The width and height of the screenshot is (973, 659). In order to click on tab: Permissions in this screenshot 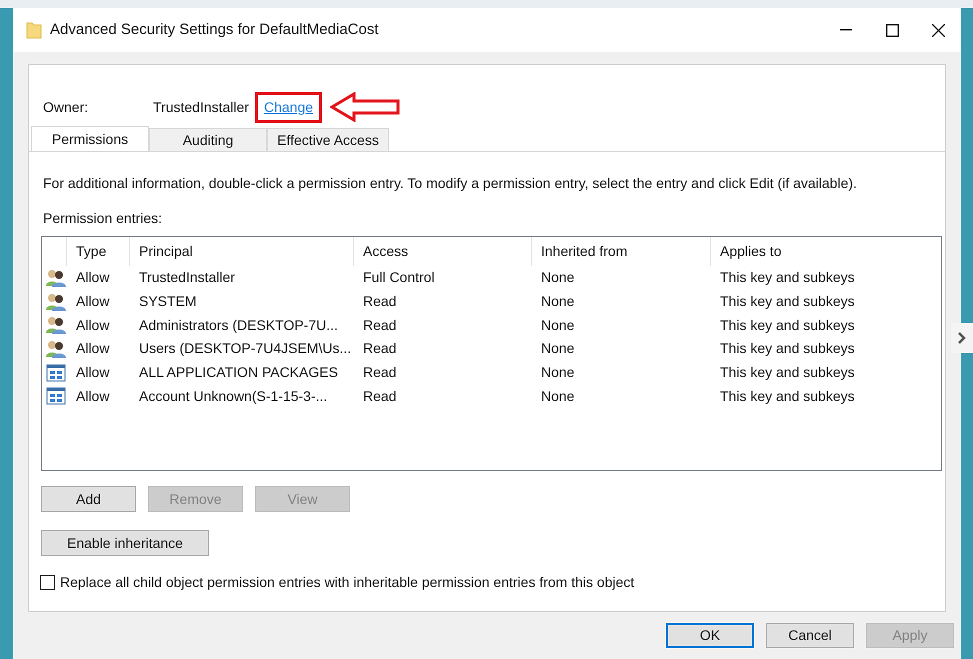, I will do `click(90, 138)`.